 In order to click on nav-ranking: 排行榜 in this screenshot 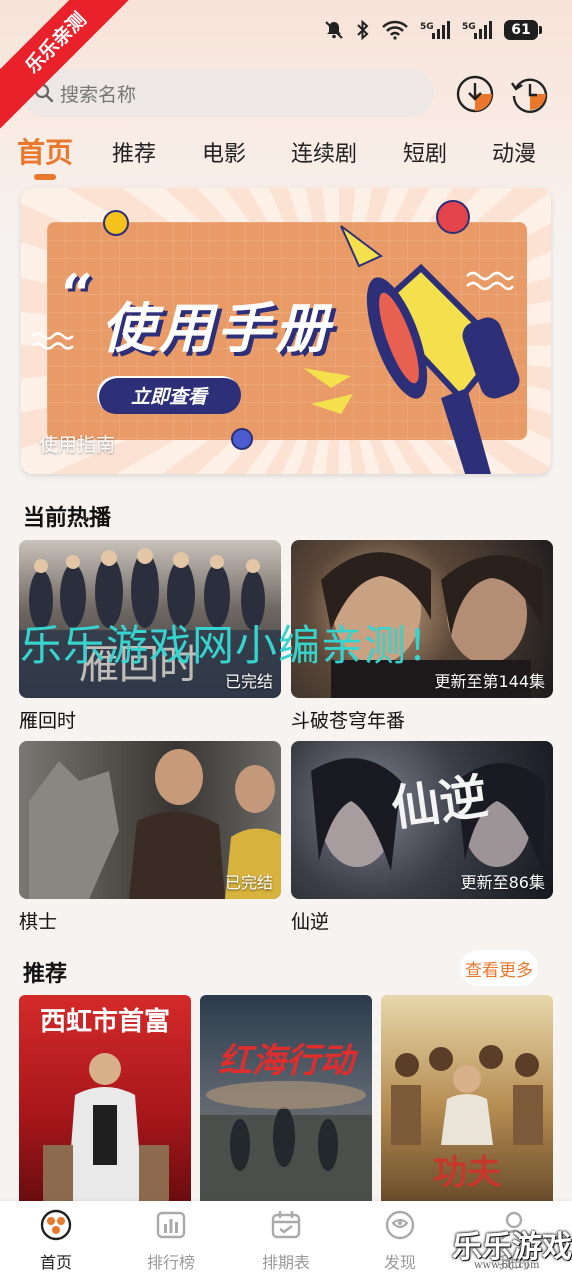, I will do `click(171, 1241)`.